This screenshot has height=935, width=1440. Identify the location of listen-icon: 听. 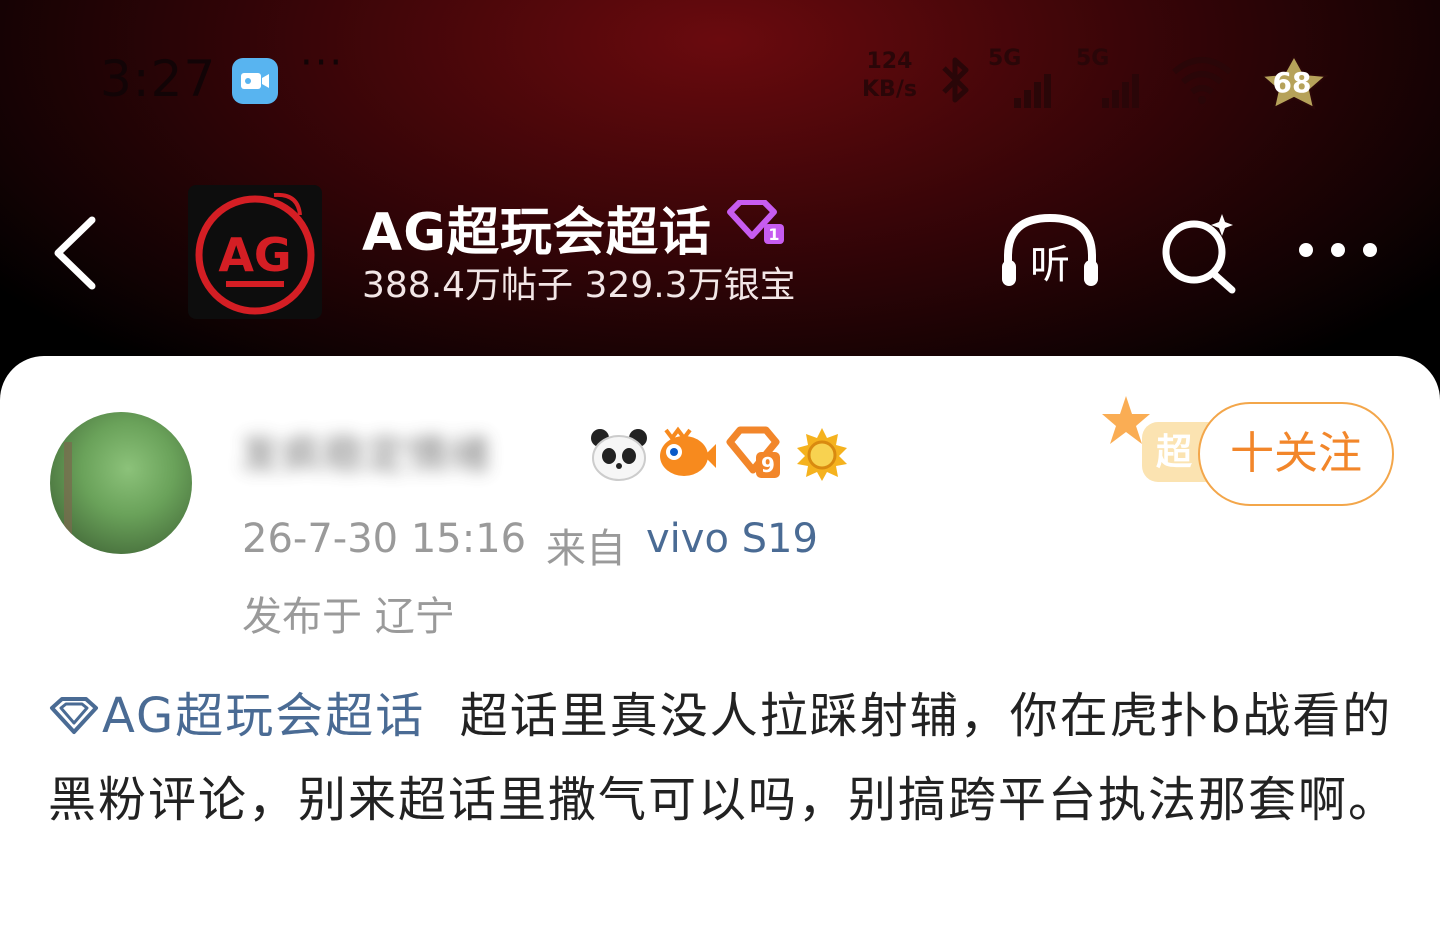
(1050, 254).